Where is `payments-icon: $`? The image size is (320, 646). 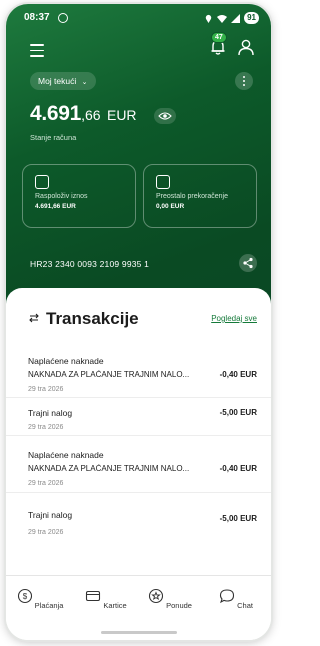
payments-icon: $ is located at coordinates (24, 596).